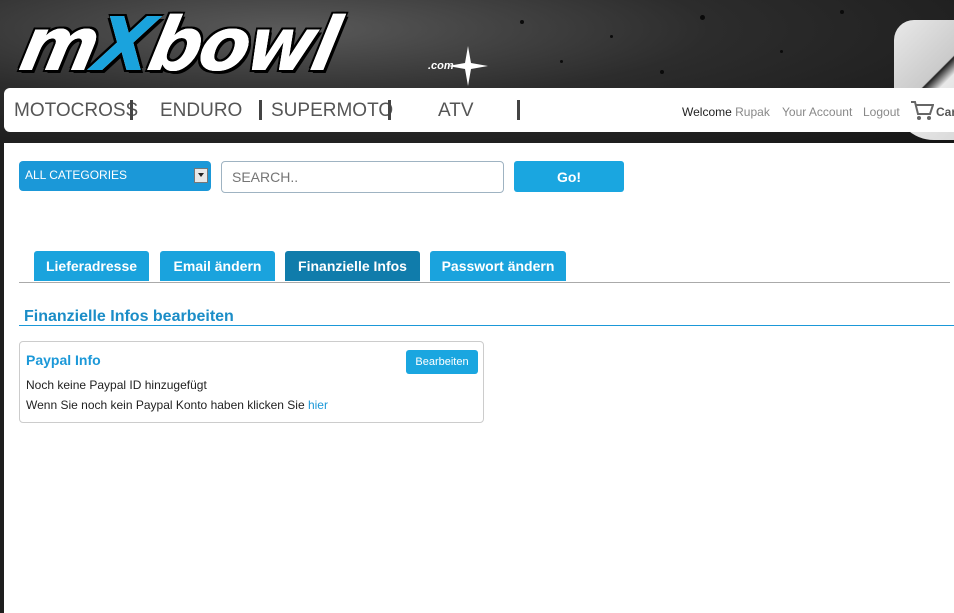  Describe the element at coordinates (129, 316) in the screenshot. I see `section-title: Finanzielle Infos bearbeiten` at that location.